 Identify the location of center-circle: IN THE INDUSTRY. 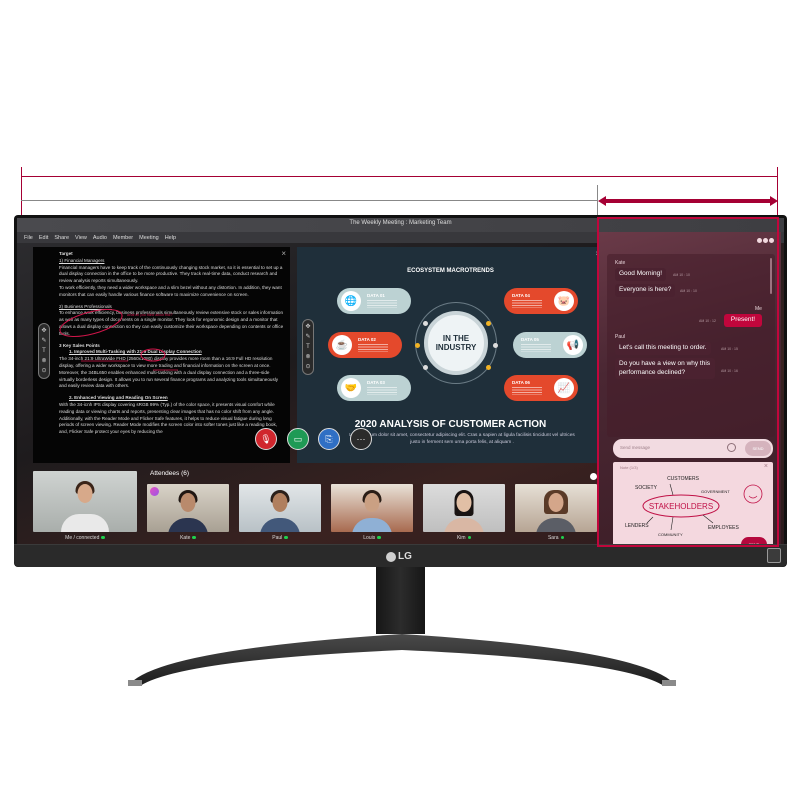
(456, 343).